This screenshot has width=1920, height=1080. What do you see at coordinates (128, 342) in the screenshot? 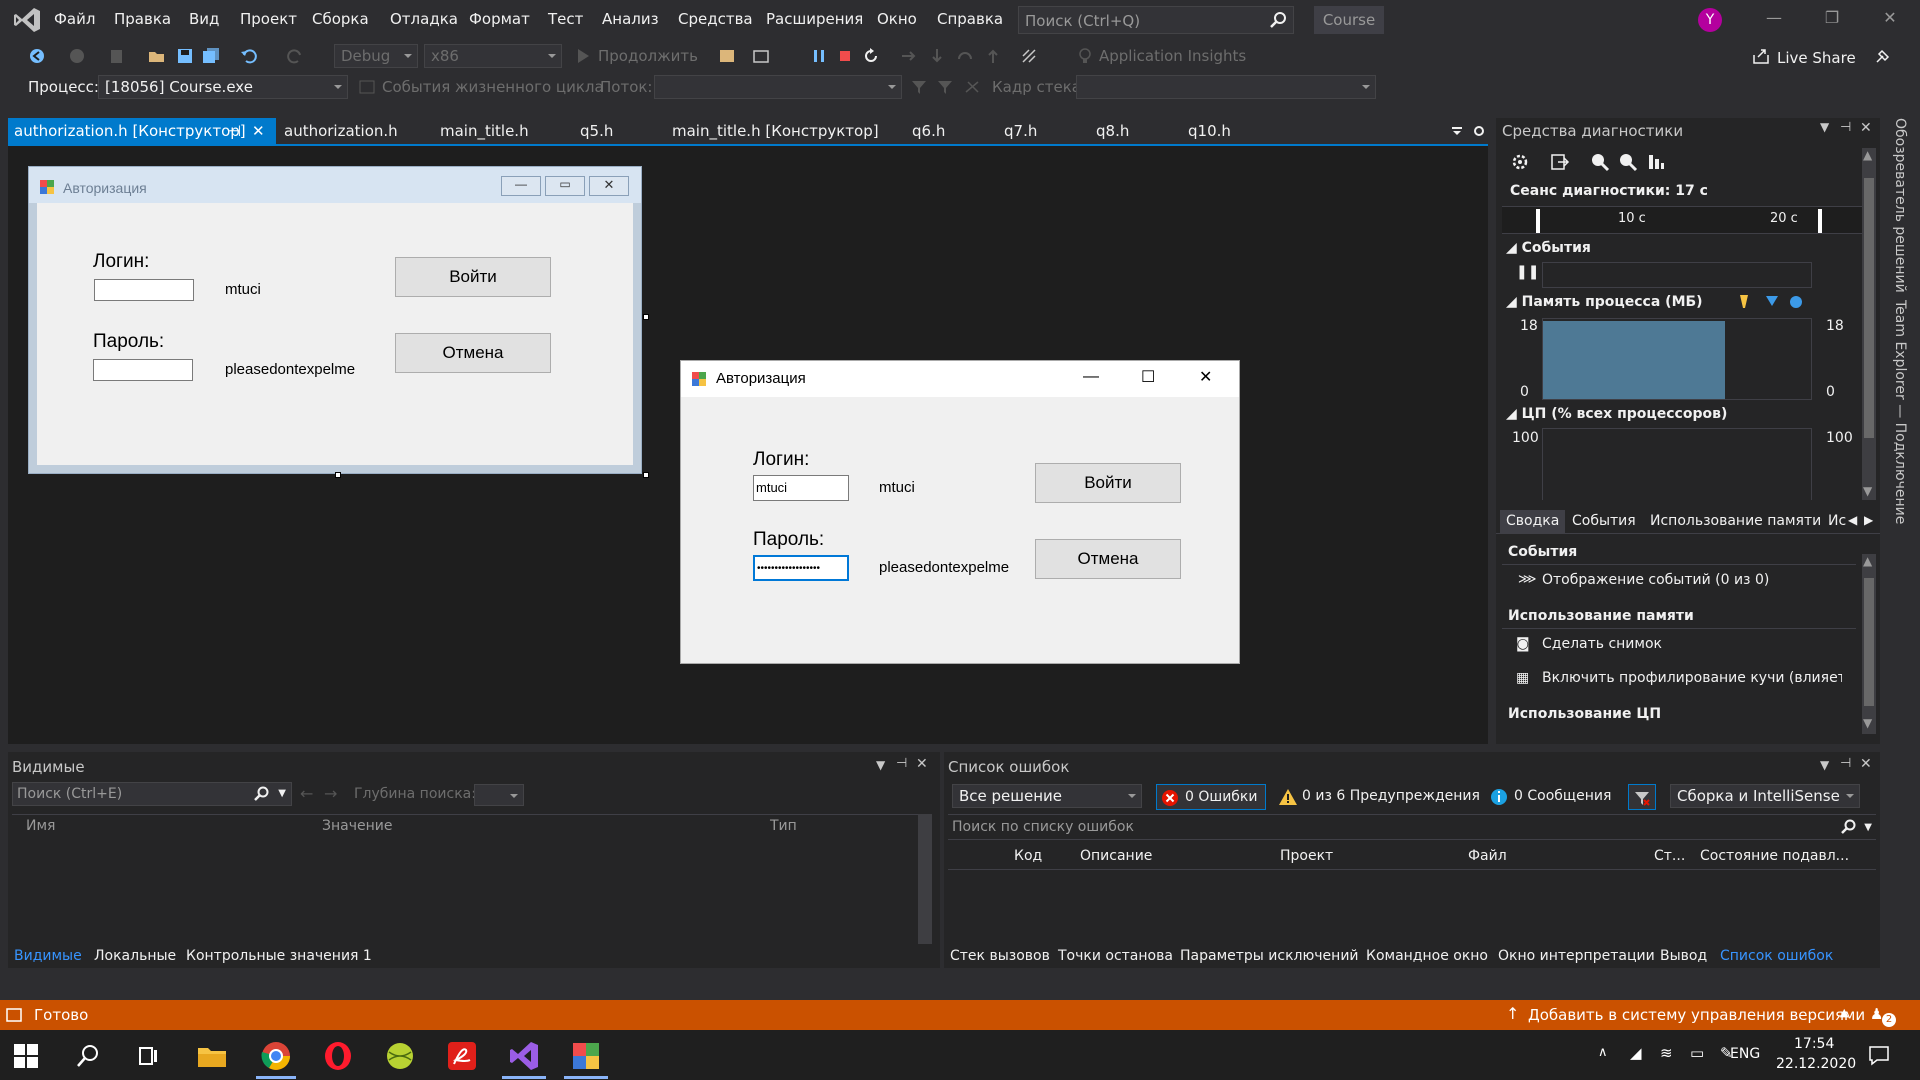
I see `design-password-label: Пароль:` at bounding box center [128, 342].